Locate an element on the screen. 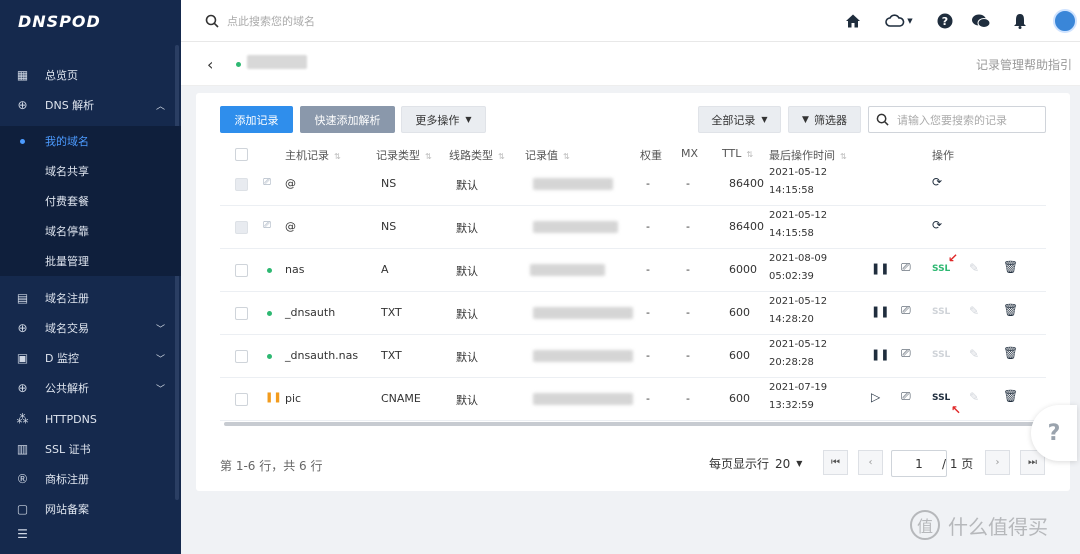 This screenshot has width=1080, height=554. all-records-dropdown: 全部记录 ▼ is located at coordinates (739, 119).